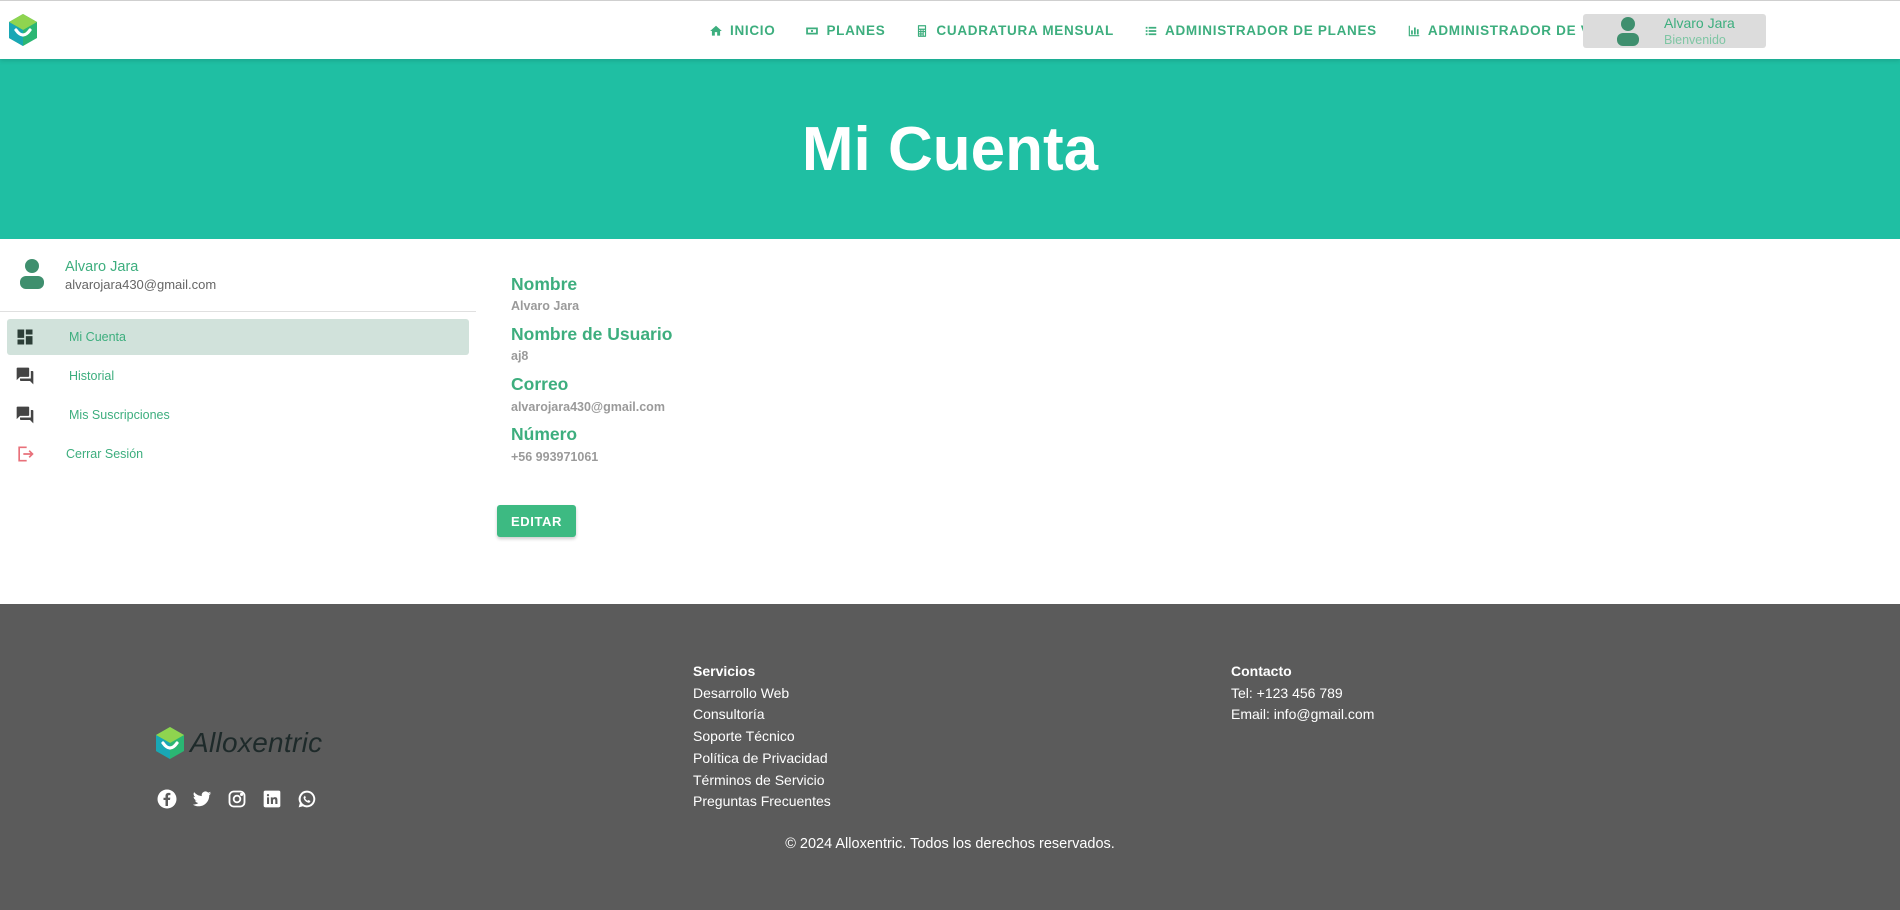 This screenshot has height=910, width=1900. What do you see at coordinates (32, 274) in the screenshot?
I see `profile-avatar-icon` at bounding box center [32, 274].